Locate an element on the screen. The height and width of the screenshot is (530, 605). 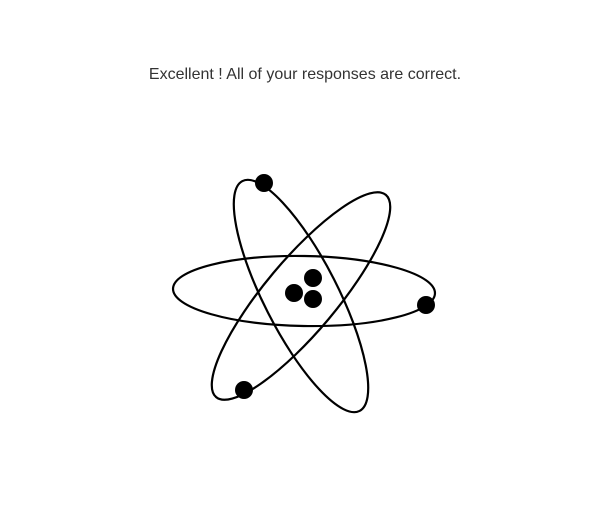
orbit-horizontal is located at coordinates (304, 291).